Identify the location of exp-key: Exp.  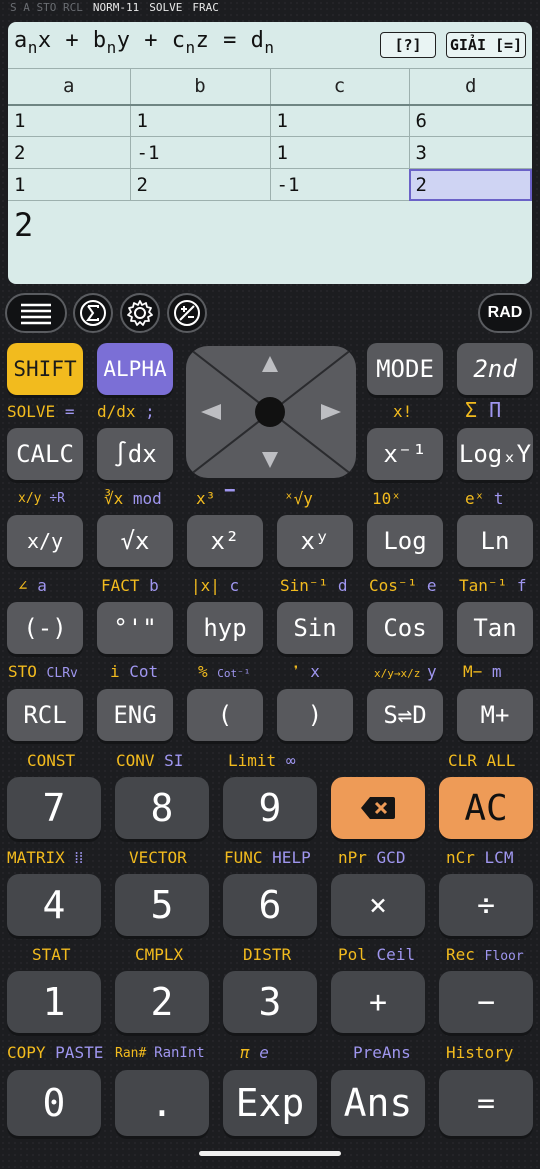
(270, 1103).